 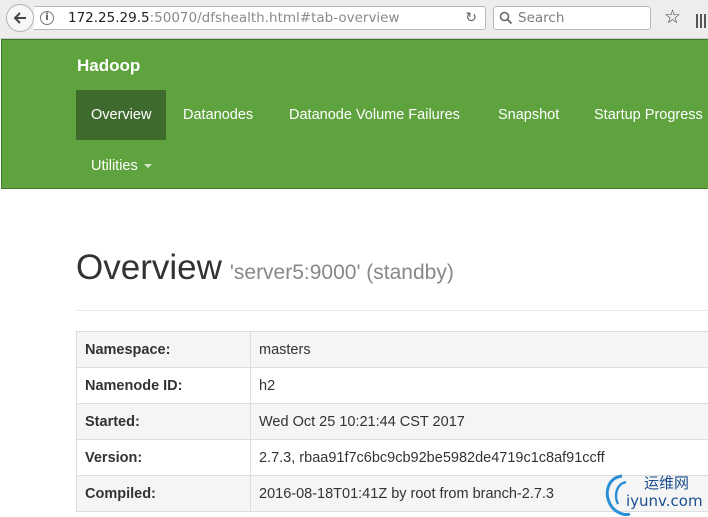 I want to click on search-input: Search, so click(x=572, y=18).